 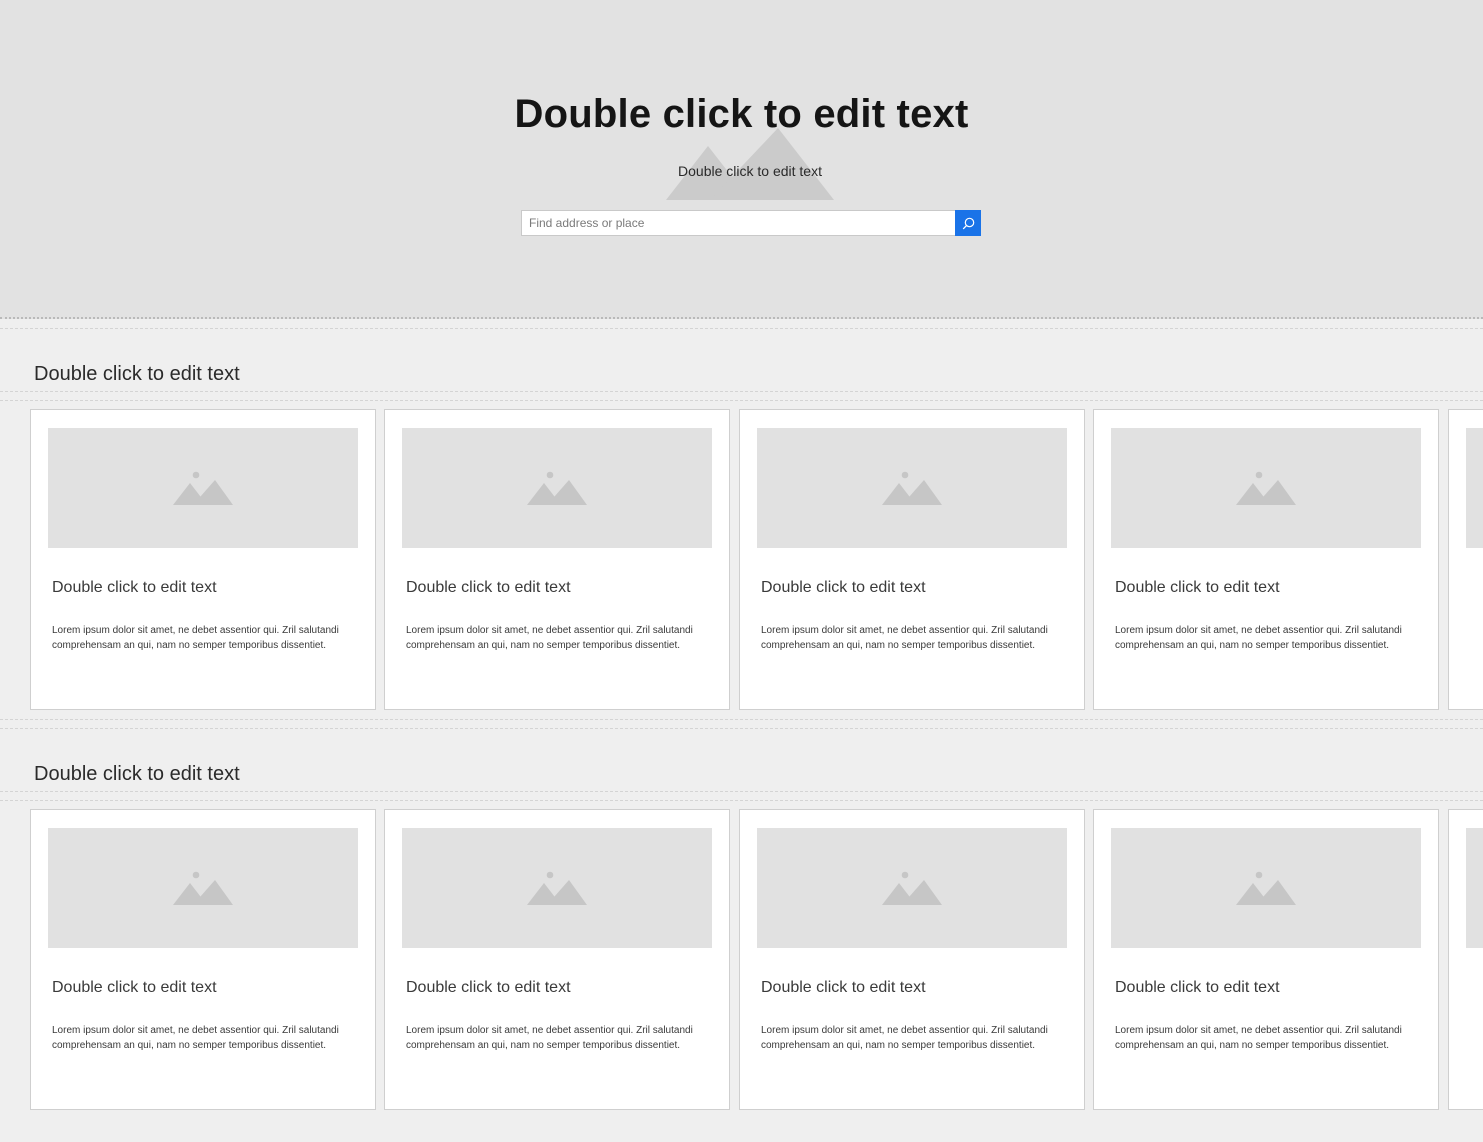 What do you see at coordinates (741, 114) in the screenshot?
I see `hero-title: Double click to edit text` at bounding box center [741, 114].